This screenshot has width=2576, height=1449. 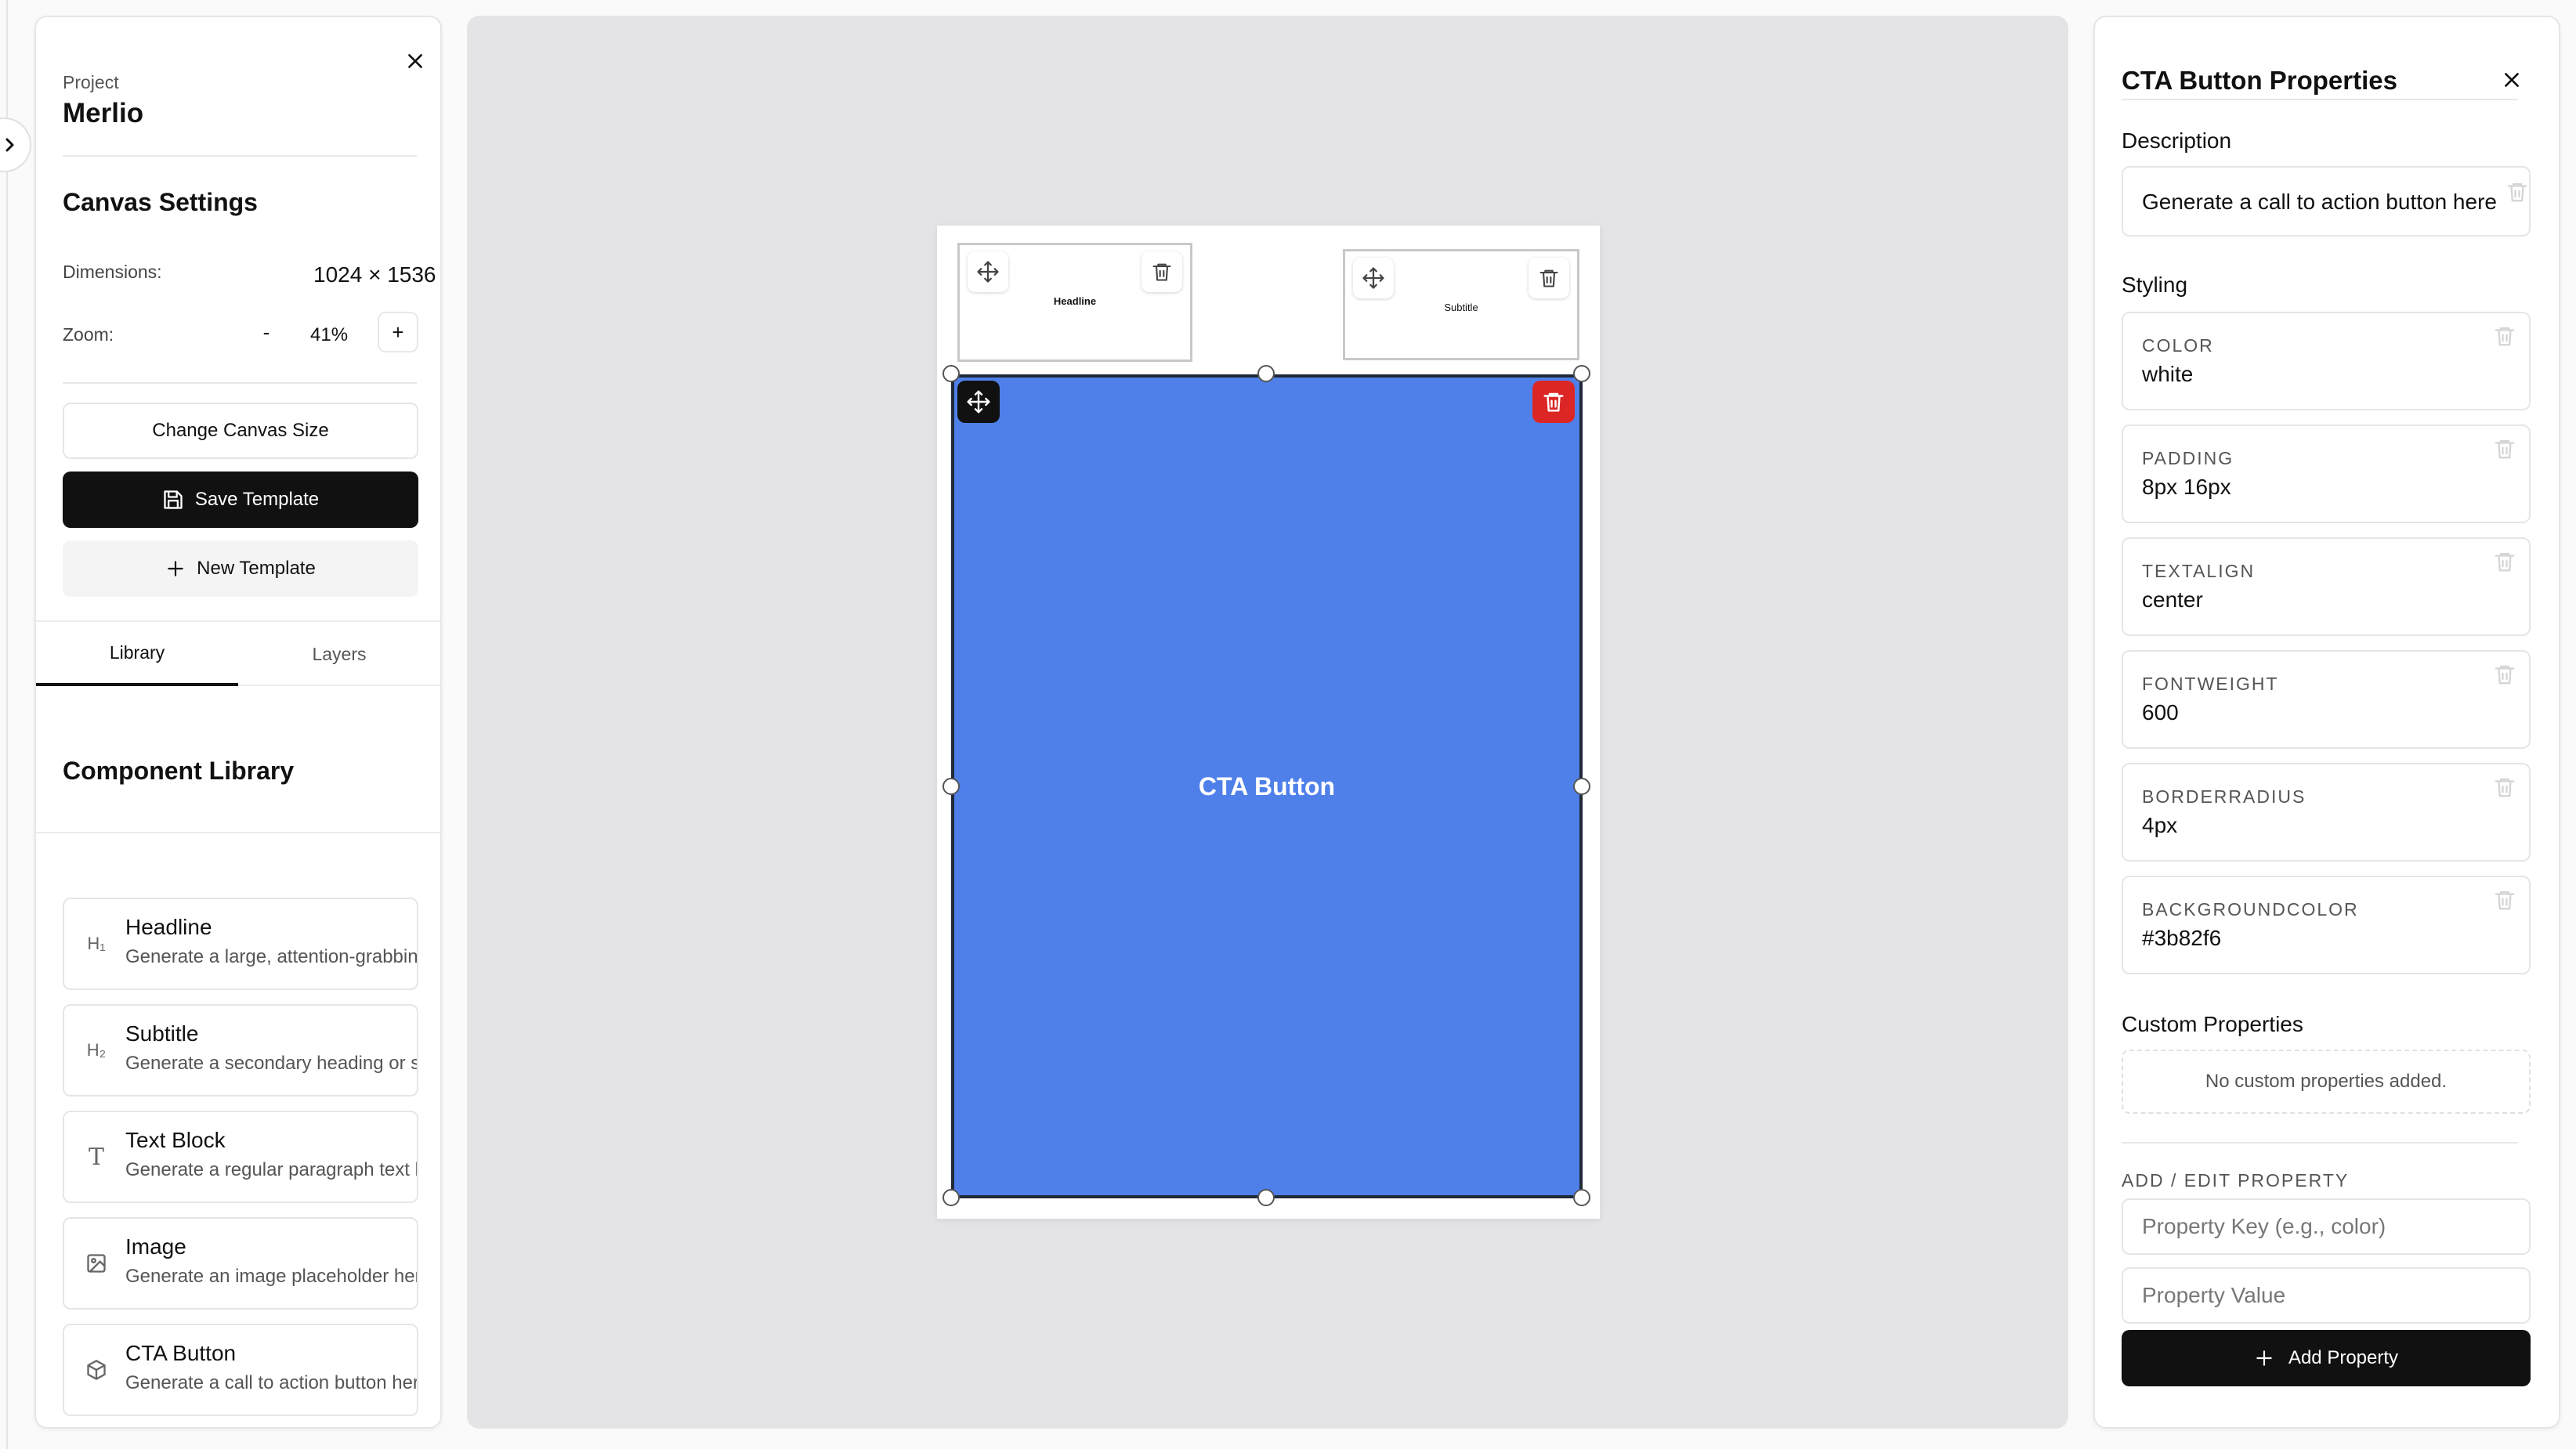 I want to click on style-property-textalign: TEXTALIGN center, so click(x=2326, y=586).